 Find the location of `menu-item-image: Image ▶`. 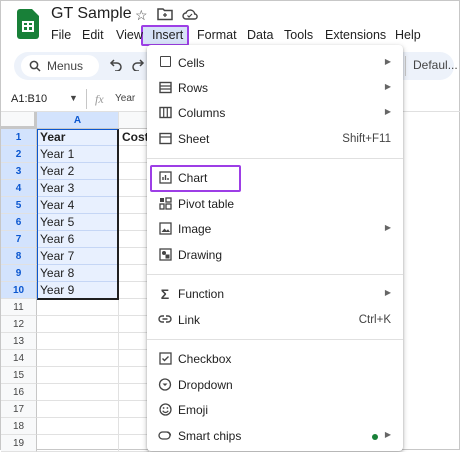

menu-item-image: Image ▶ is located at coordinates (275, 230).